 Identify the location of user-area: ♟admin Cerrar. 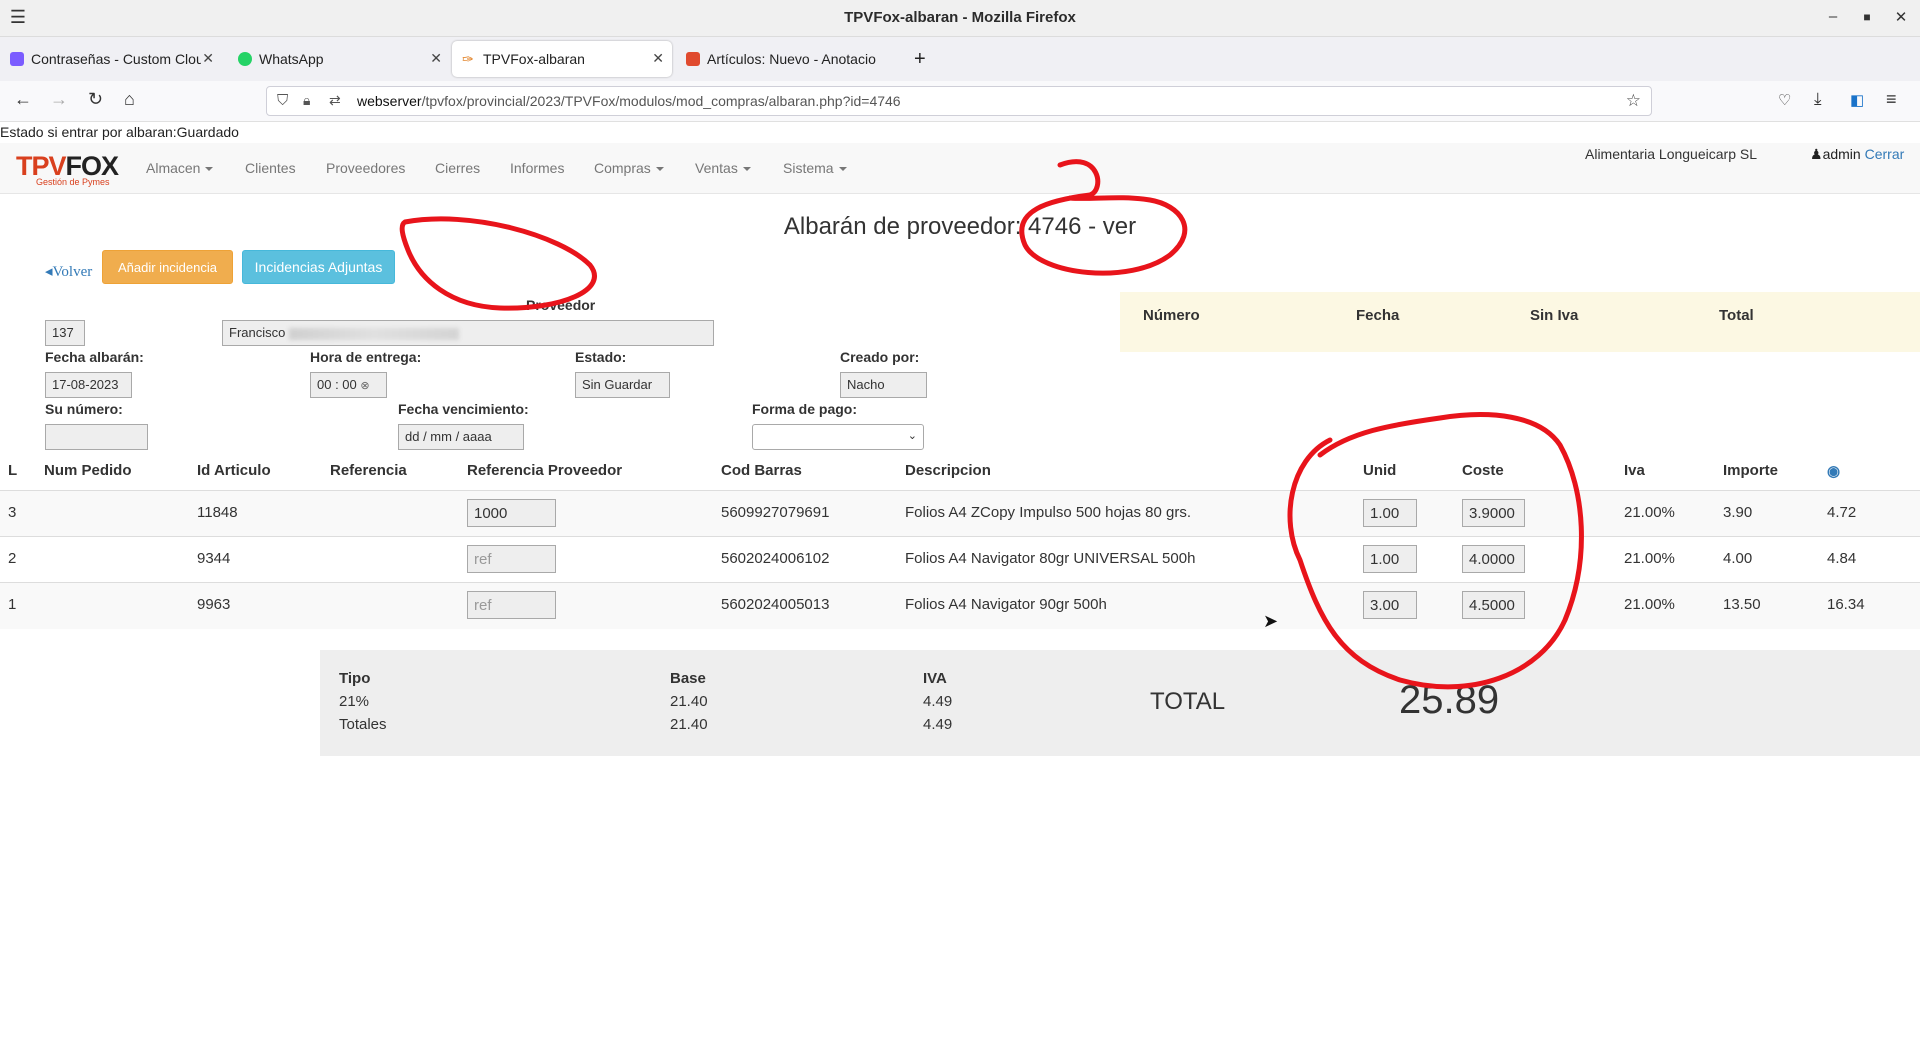
(1857, 154).